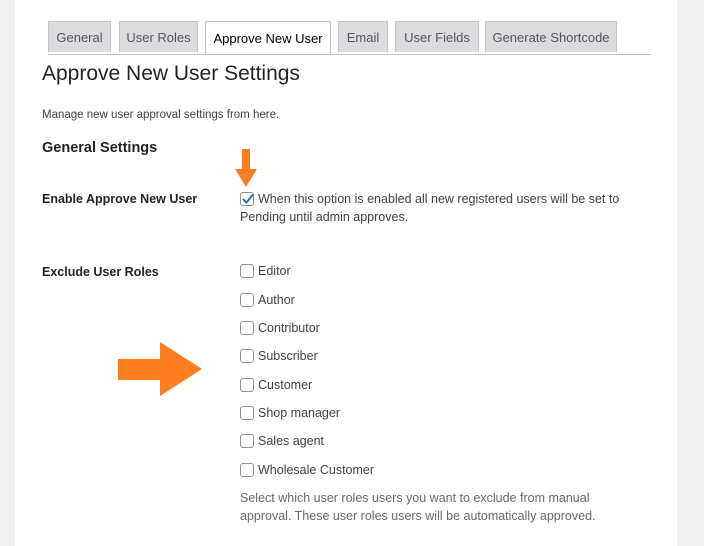 This screenshot has height=546, width=704. Describe the element at coordinates (437, 36) in the screenshot. I see `tab-user-fields: User Fields` at that location.